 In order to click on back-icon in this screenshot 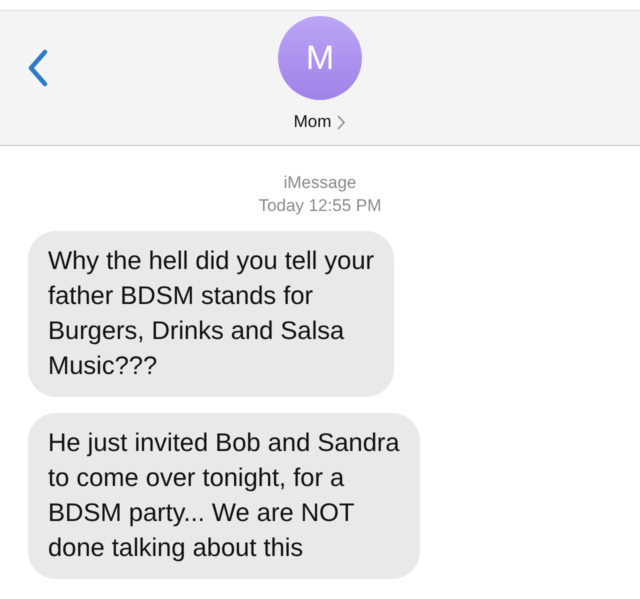, I will do `click(38, 68)`.